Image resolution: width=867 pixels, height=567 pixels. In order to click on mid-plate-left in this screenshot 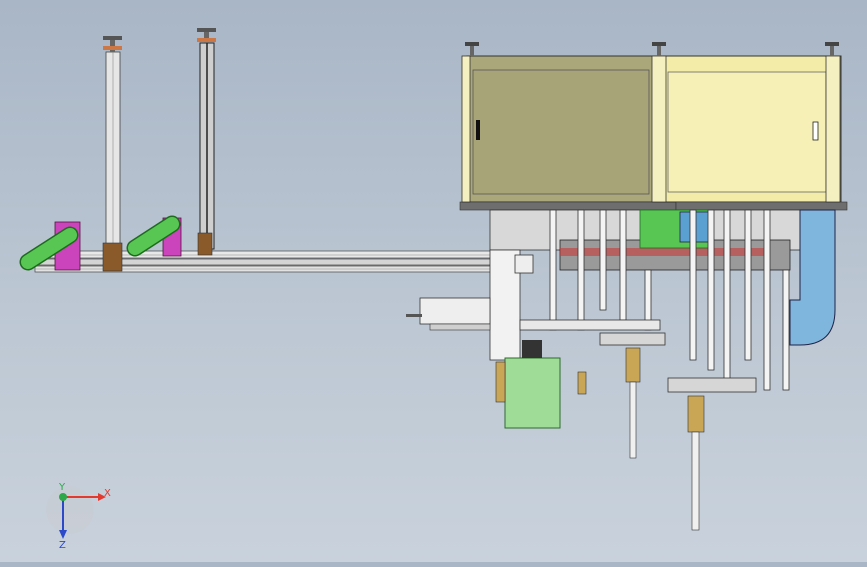, I will do `click(632, 339)`.